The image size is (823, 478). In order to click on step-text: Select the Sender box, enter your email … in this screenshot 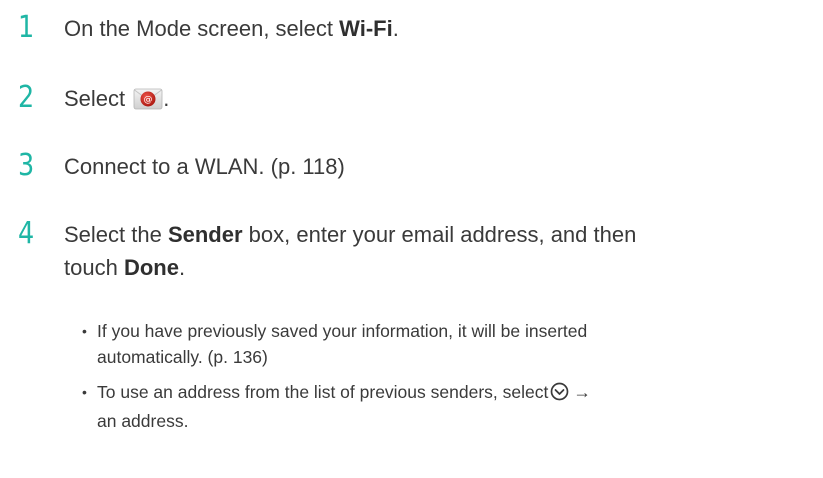, I will do `click(350, 250)`.